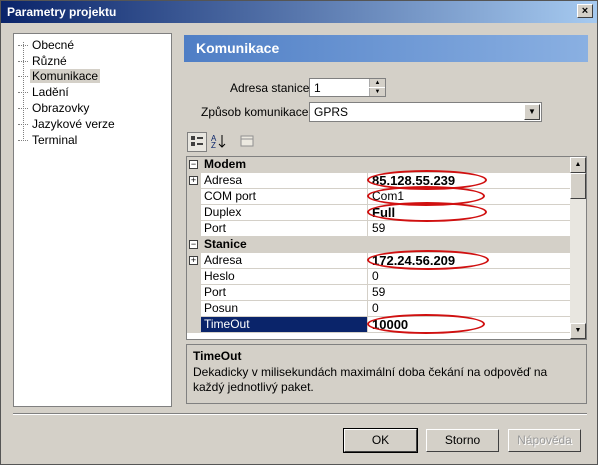  Describe the element at coordinates (379, 245) in the screenshot. I see `grid-category-row: − Stanice` at that location.